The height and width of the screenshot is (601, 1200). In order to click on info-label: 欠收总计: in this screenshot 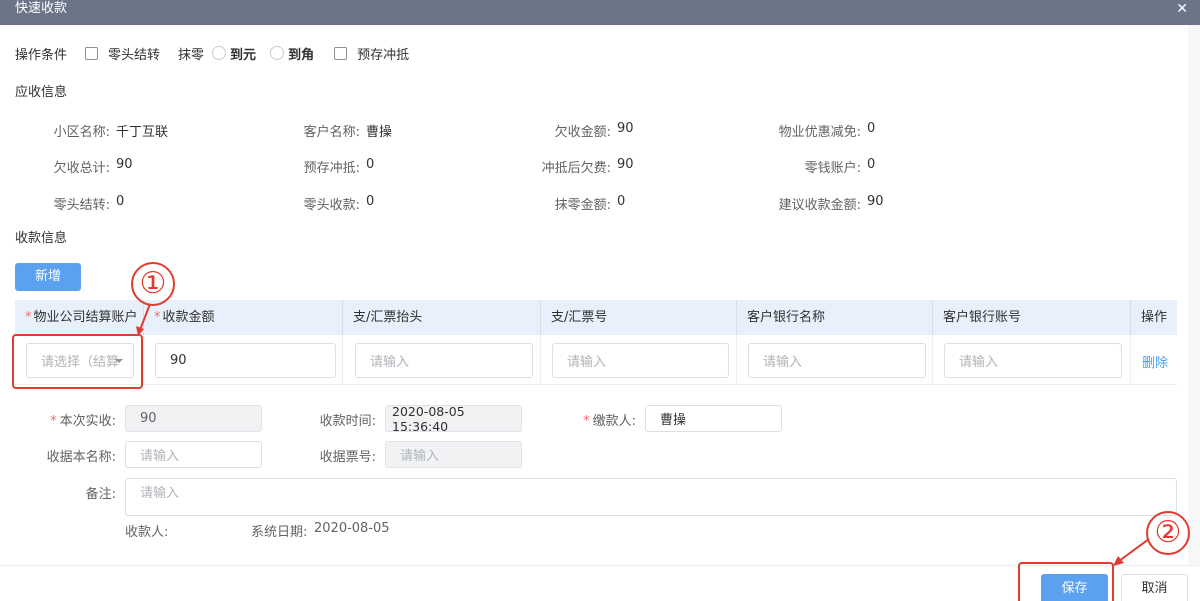, I will do `click(81, 168)`.